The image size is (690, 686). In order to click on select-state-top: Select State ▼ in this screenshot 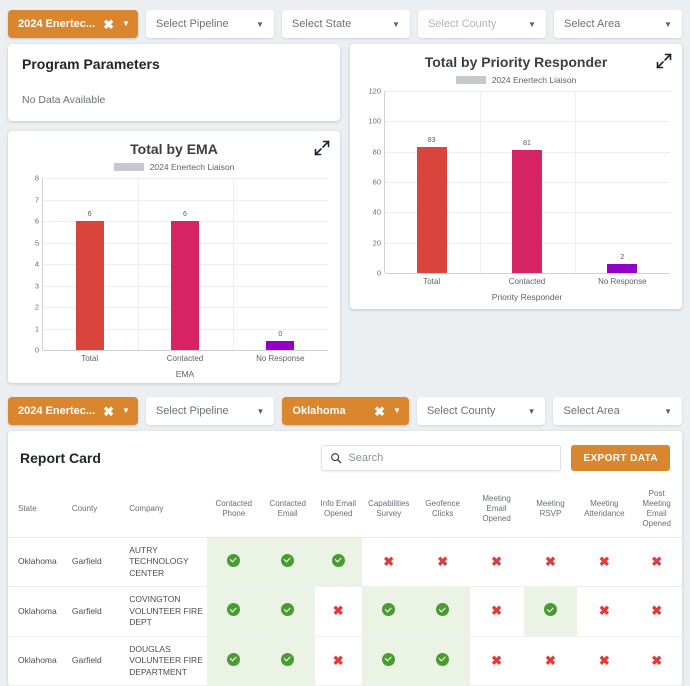, I will do `click(345, 24)`.